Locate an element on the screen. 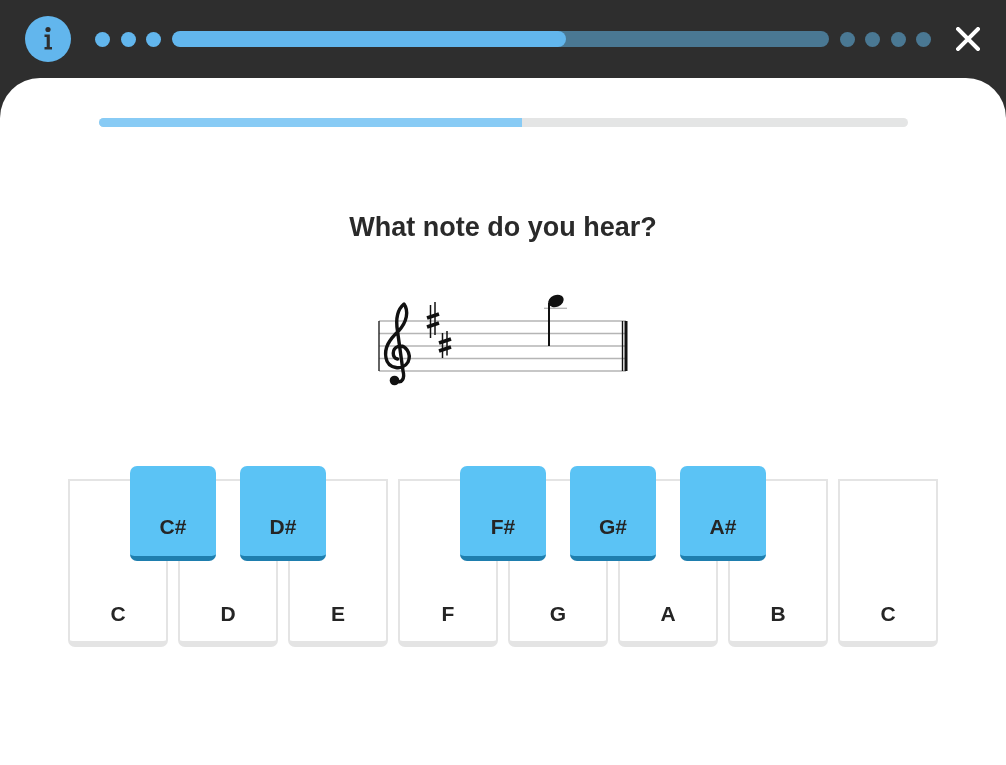 The width and height of the screenshot is (1006, 765). piano-key: B is located at coordinates (778, 604).